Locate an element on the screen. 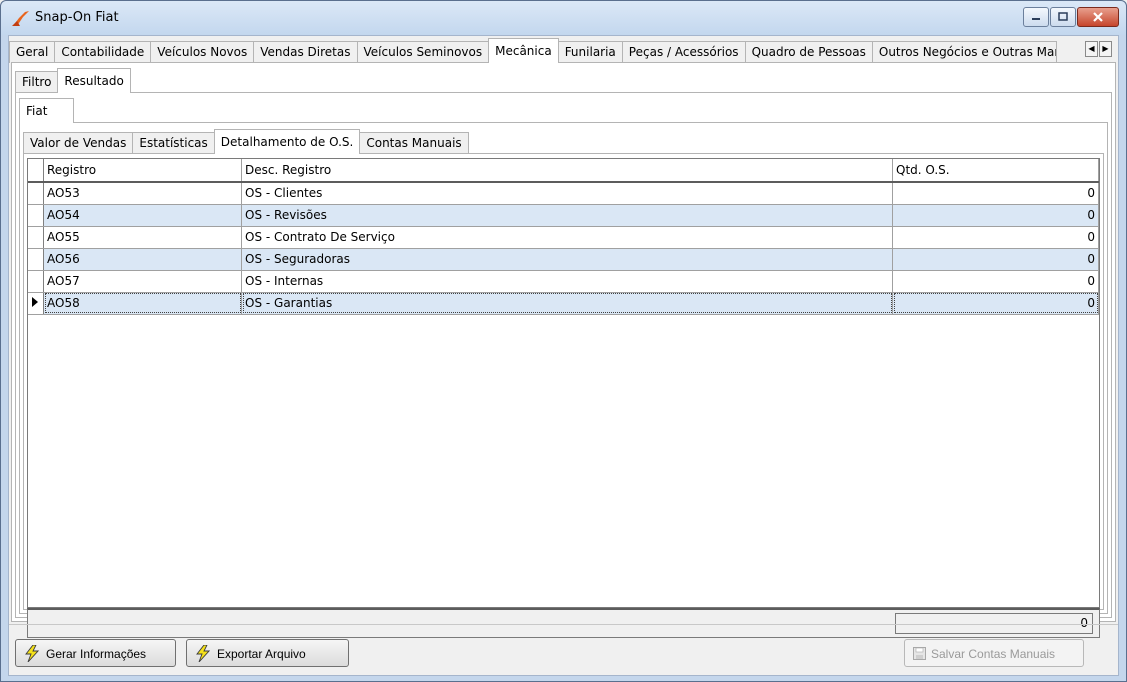  tab-valor-de-vendas: Valor de Vendas is located at coordinates (78, 143).